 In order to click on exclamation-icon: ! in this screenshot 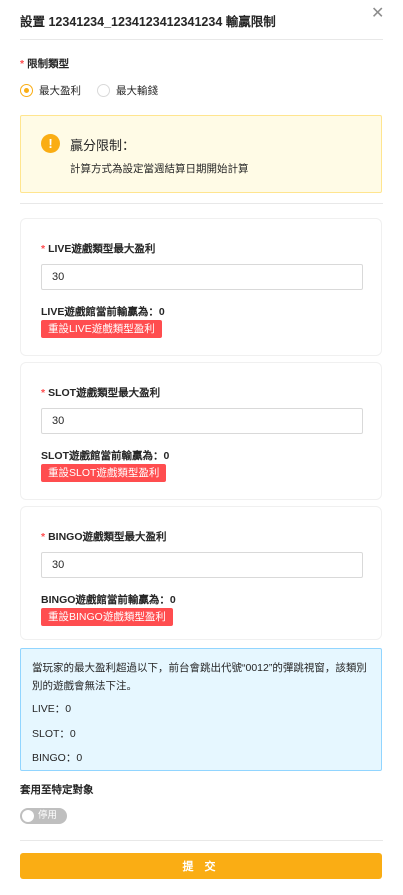, I will do `click(50, 143)`.